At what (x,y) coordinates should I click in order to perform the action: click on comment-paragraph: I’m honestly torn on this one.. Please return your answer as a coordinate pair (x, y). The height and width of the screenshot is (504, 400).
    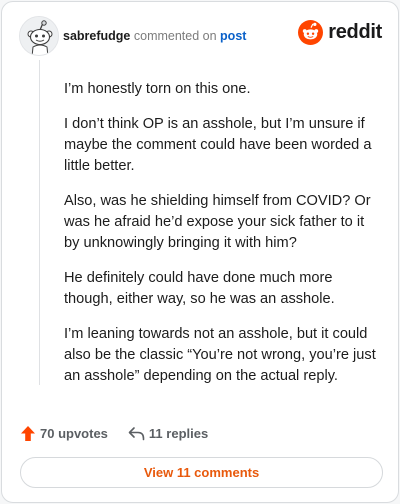
    Looking at the image, I should click on (157, 89).